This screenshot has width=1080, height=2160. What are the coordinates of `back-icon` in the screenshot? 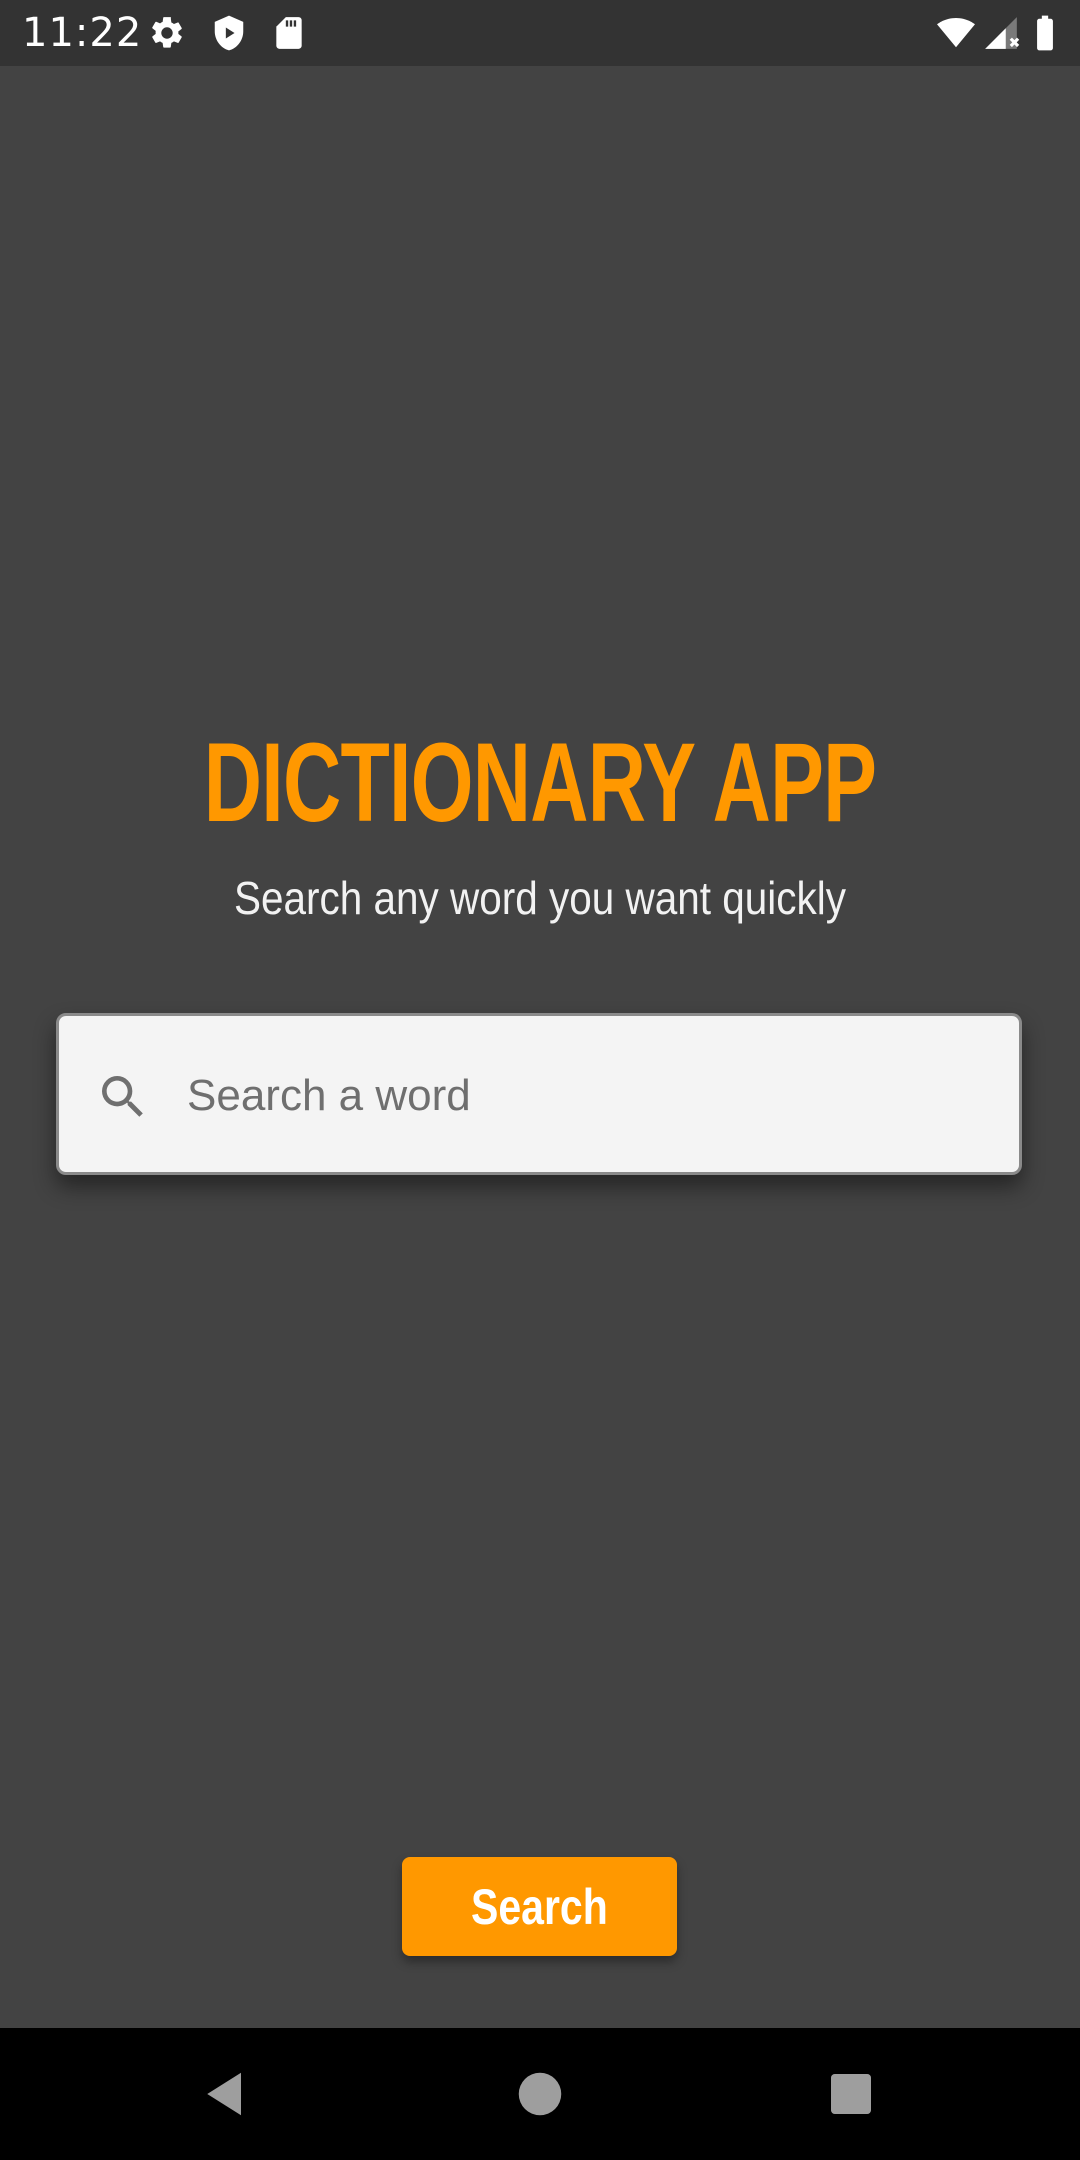 It's located at (226, 2094).